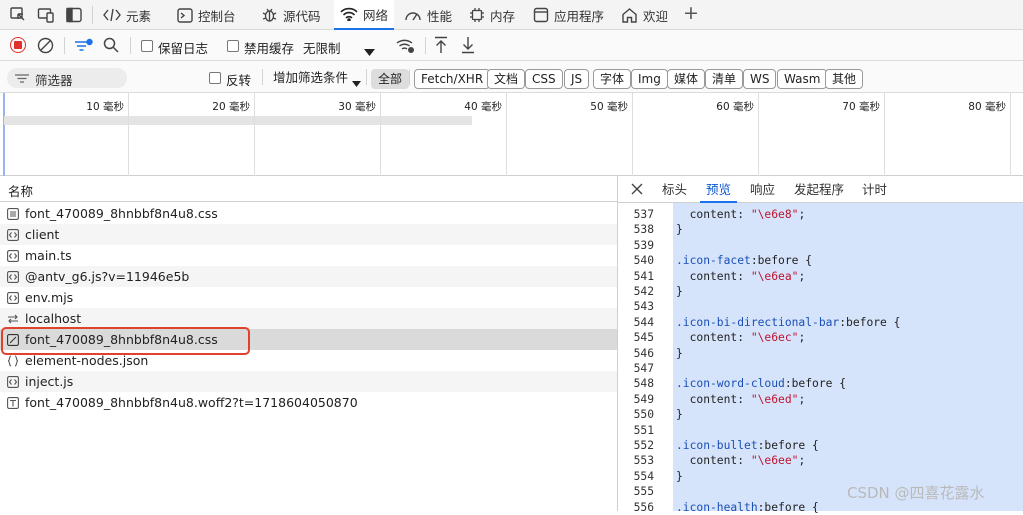  What do you see at coordinates (308, 318) in the screenshot?
I see `table-row: localhost` at bounding box center [308, 318].